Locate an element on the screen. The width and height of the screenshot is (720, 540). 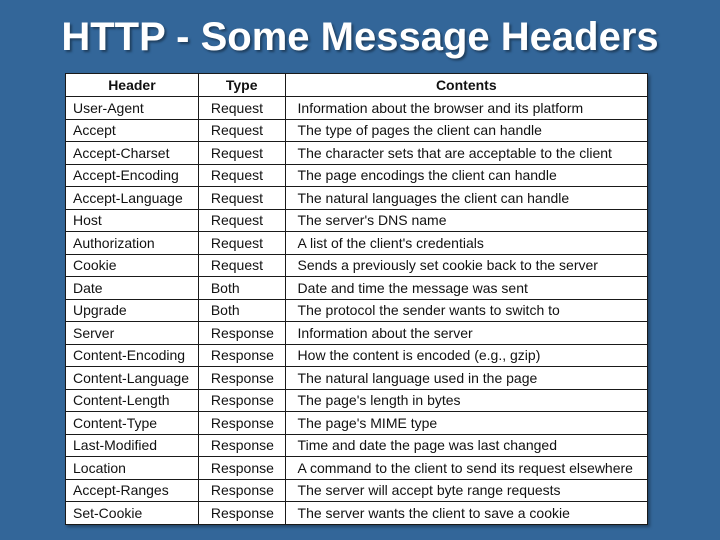
contents-cell: Date and time the message was sent is located at coordinates (466, 288).